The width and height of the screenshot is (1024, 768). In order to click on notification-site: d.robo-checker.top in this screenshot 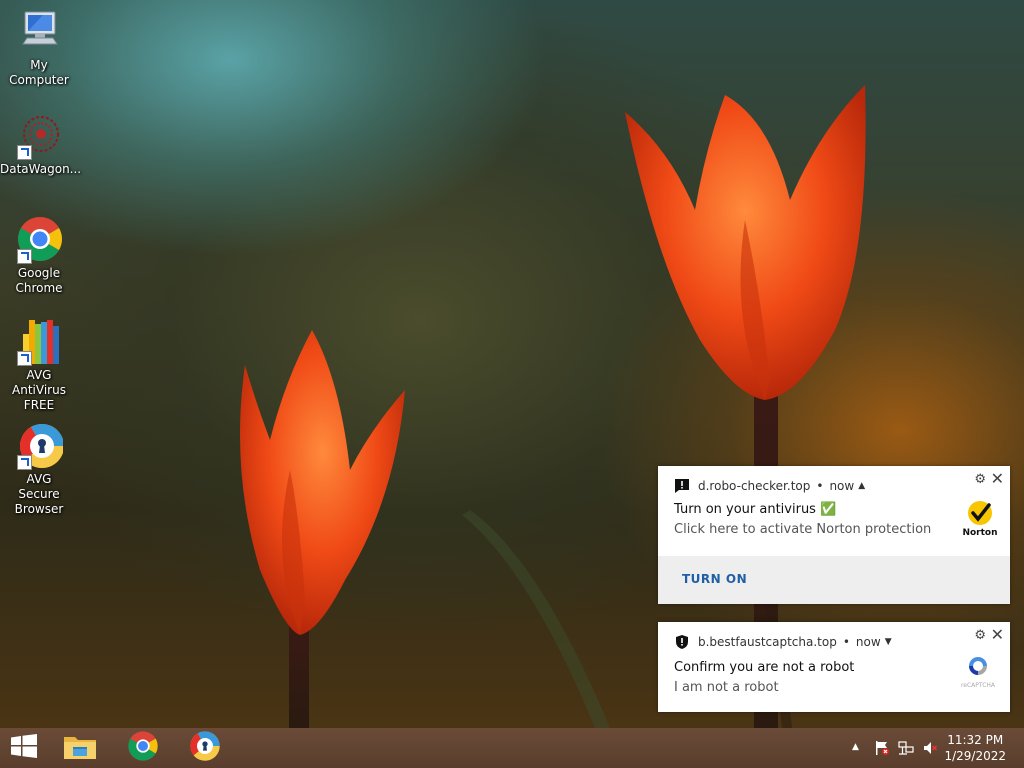, I will do `click(754, 486)`.